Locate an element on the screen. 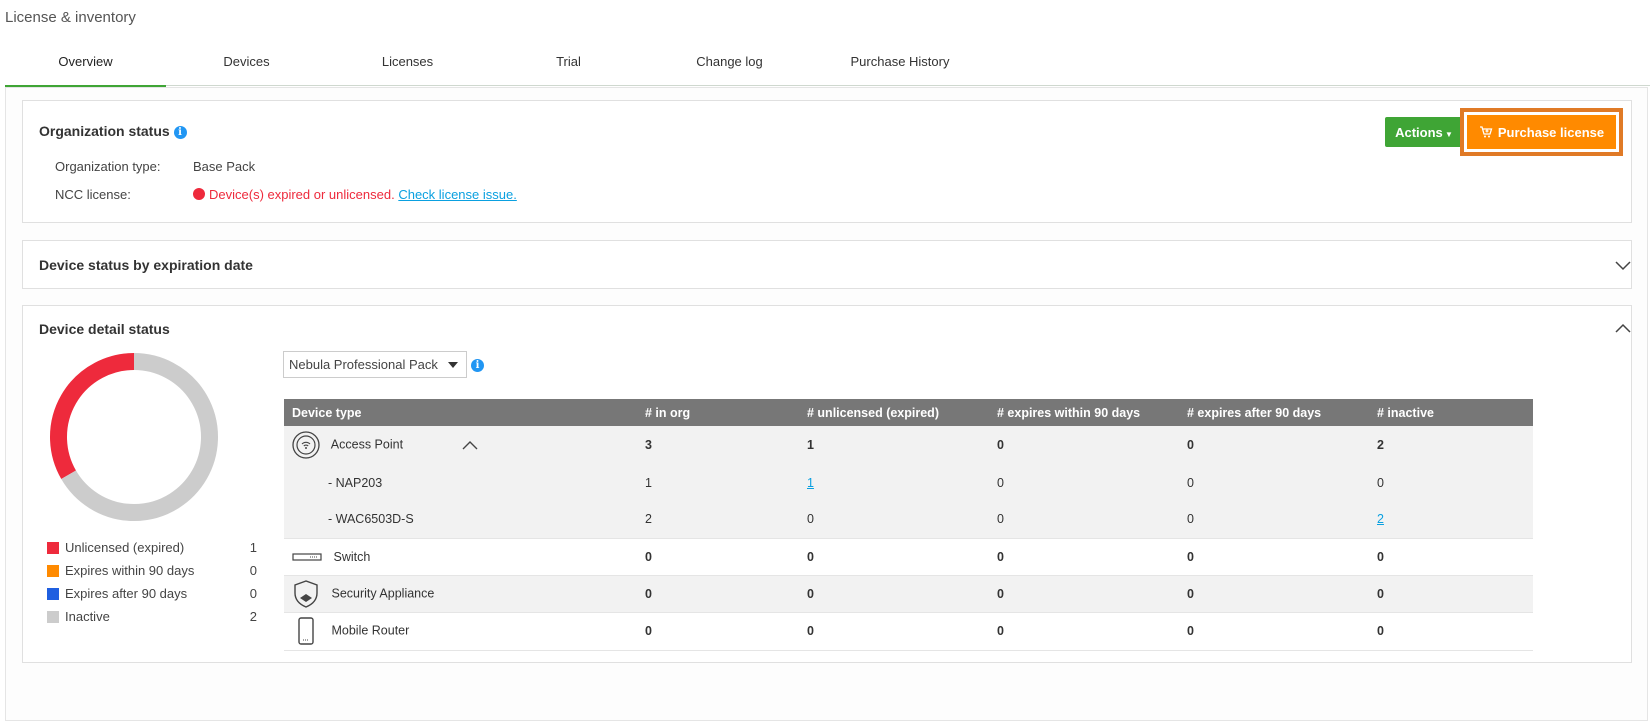 Image resolution: width=1650 pixels, height=721 pixels. tab-purchase-history: Purchase History is located at coordinates (900, 65).